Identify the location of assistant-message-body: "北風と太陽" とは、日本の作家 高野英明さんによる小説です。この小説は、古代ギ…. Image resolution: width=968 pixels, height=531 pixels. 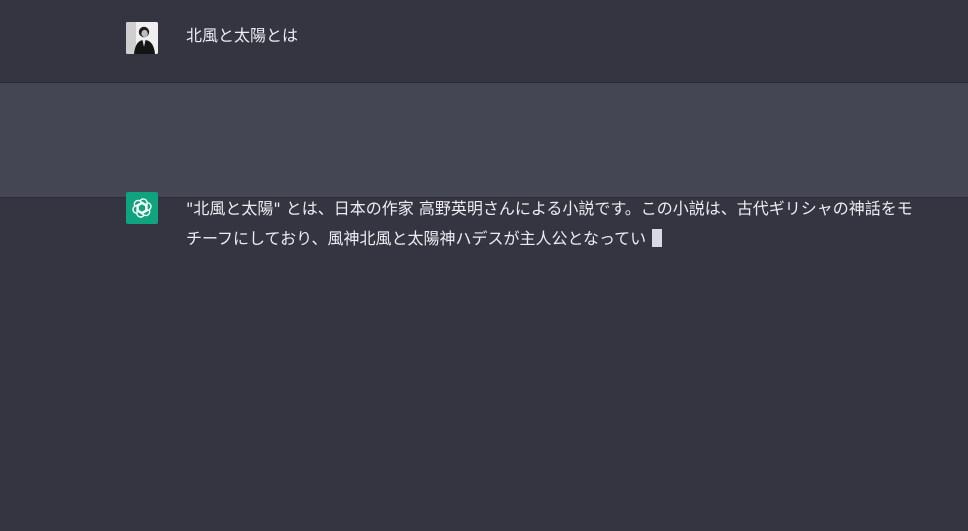
(551, 224).